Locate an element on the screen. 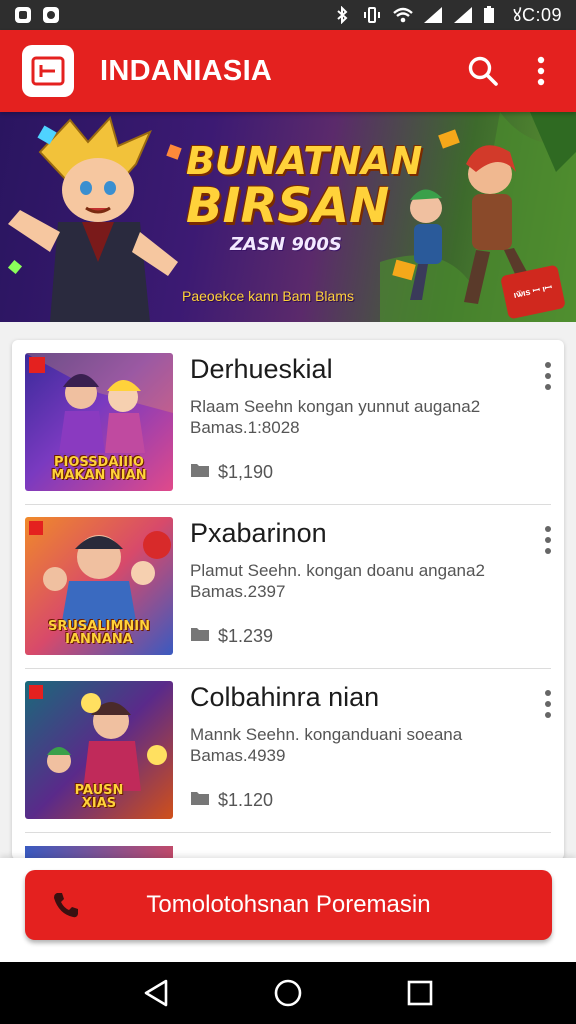  game-thumbnail: SRUSALIMNIN IANNANA is located at coordinates (99, 586).